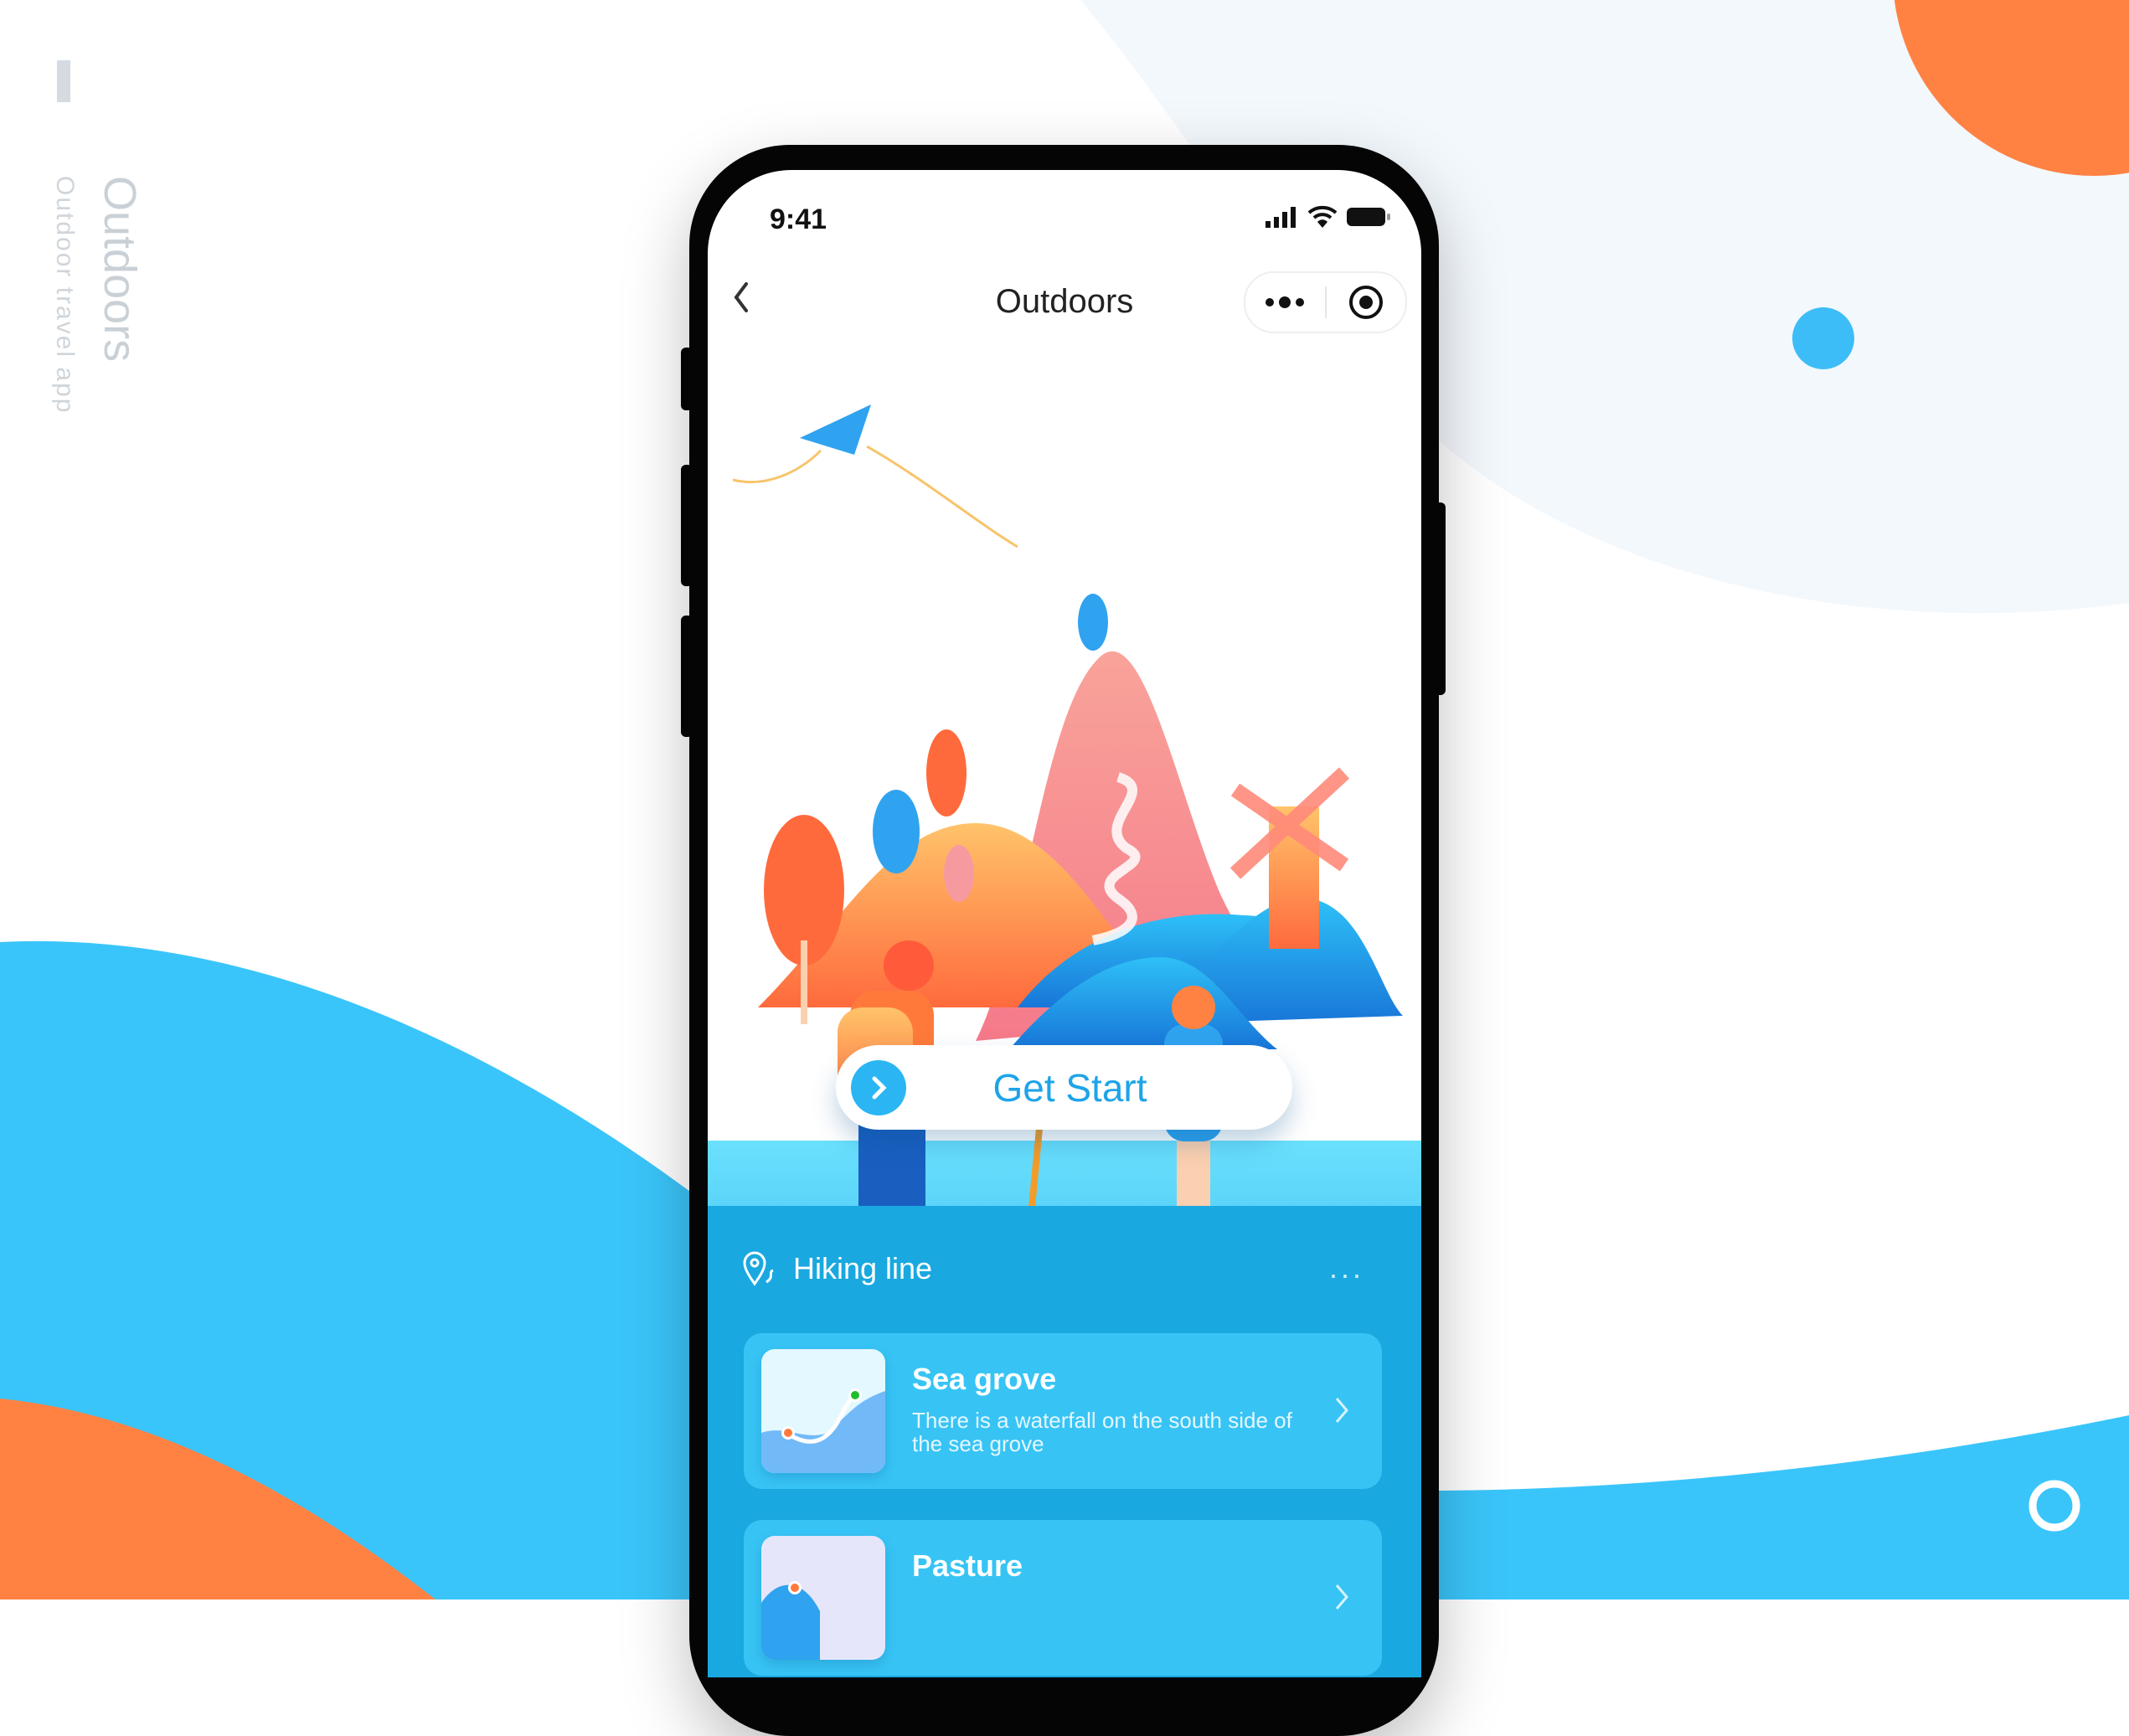 The width and height of the screenshot is (2129, 1736). What do you see at coordinates (1063, 1598) in the screenshot?
I see `route-card: Pasture` at bounding box center [1063, 1598].